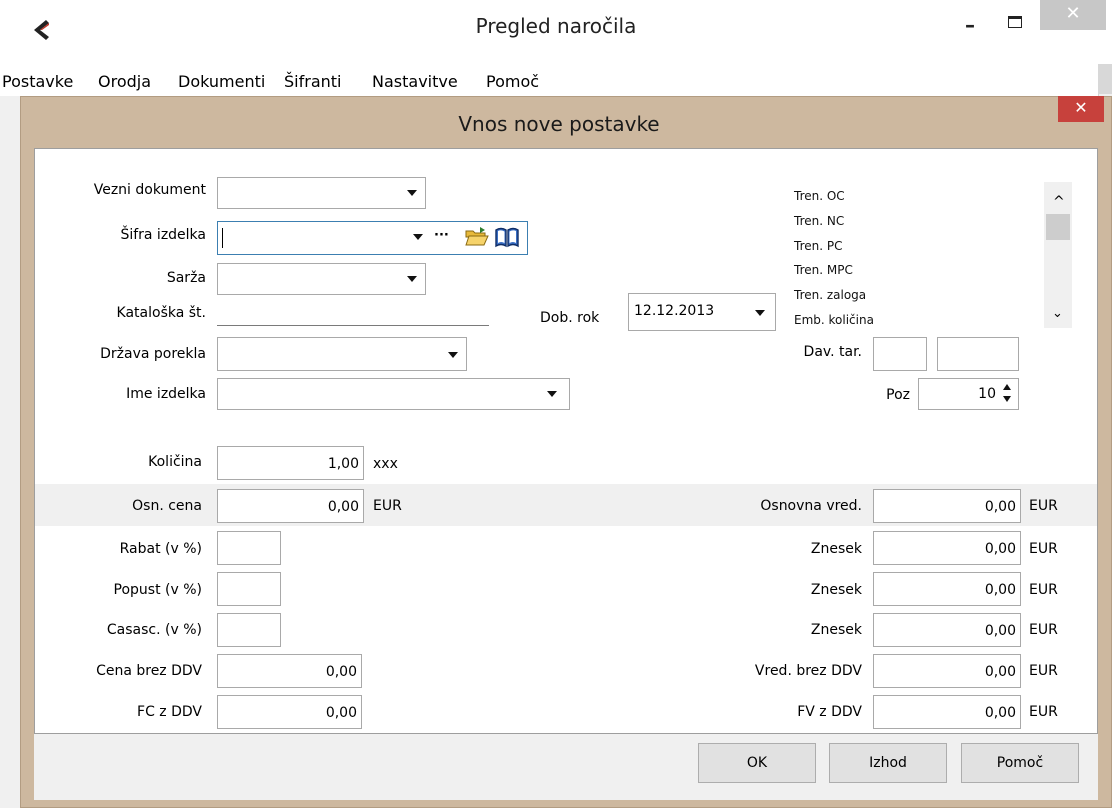  Describe the element at coordinates (1105, 79) in the screenshot. I see `outer-scrollbar-thumb` at that location.